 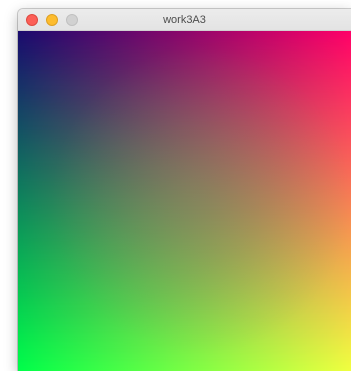 I want to click on title-bar: work3A3, so click(x=184, y=20).